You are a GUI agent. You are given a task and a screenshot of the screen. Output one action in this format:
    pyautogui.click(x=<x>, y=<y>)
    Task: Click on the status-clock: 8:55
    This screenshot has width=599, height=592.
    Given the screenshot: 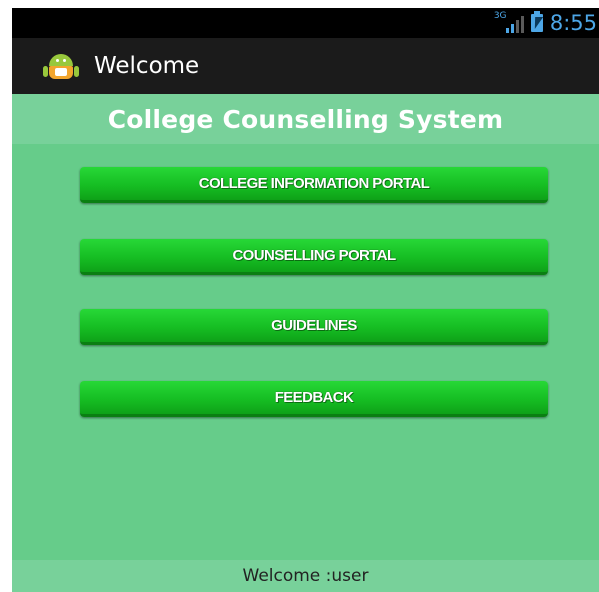 What is the action you would take?
    pyautogui.click(x=573, y=23)
    